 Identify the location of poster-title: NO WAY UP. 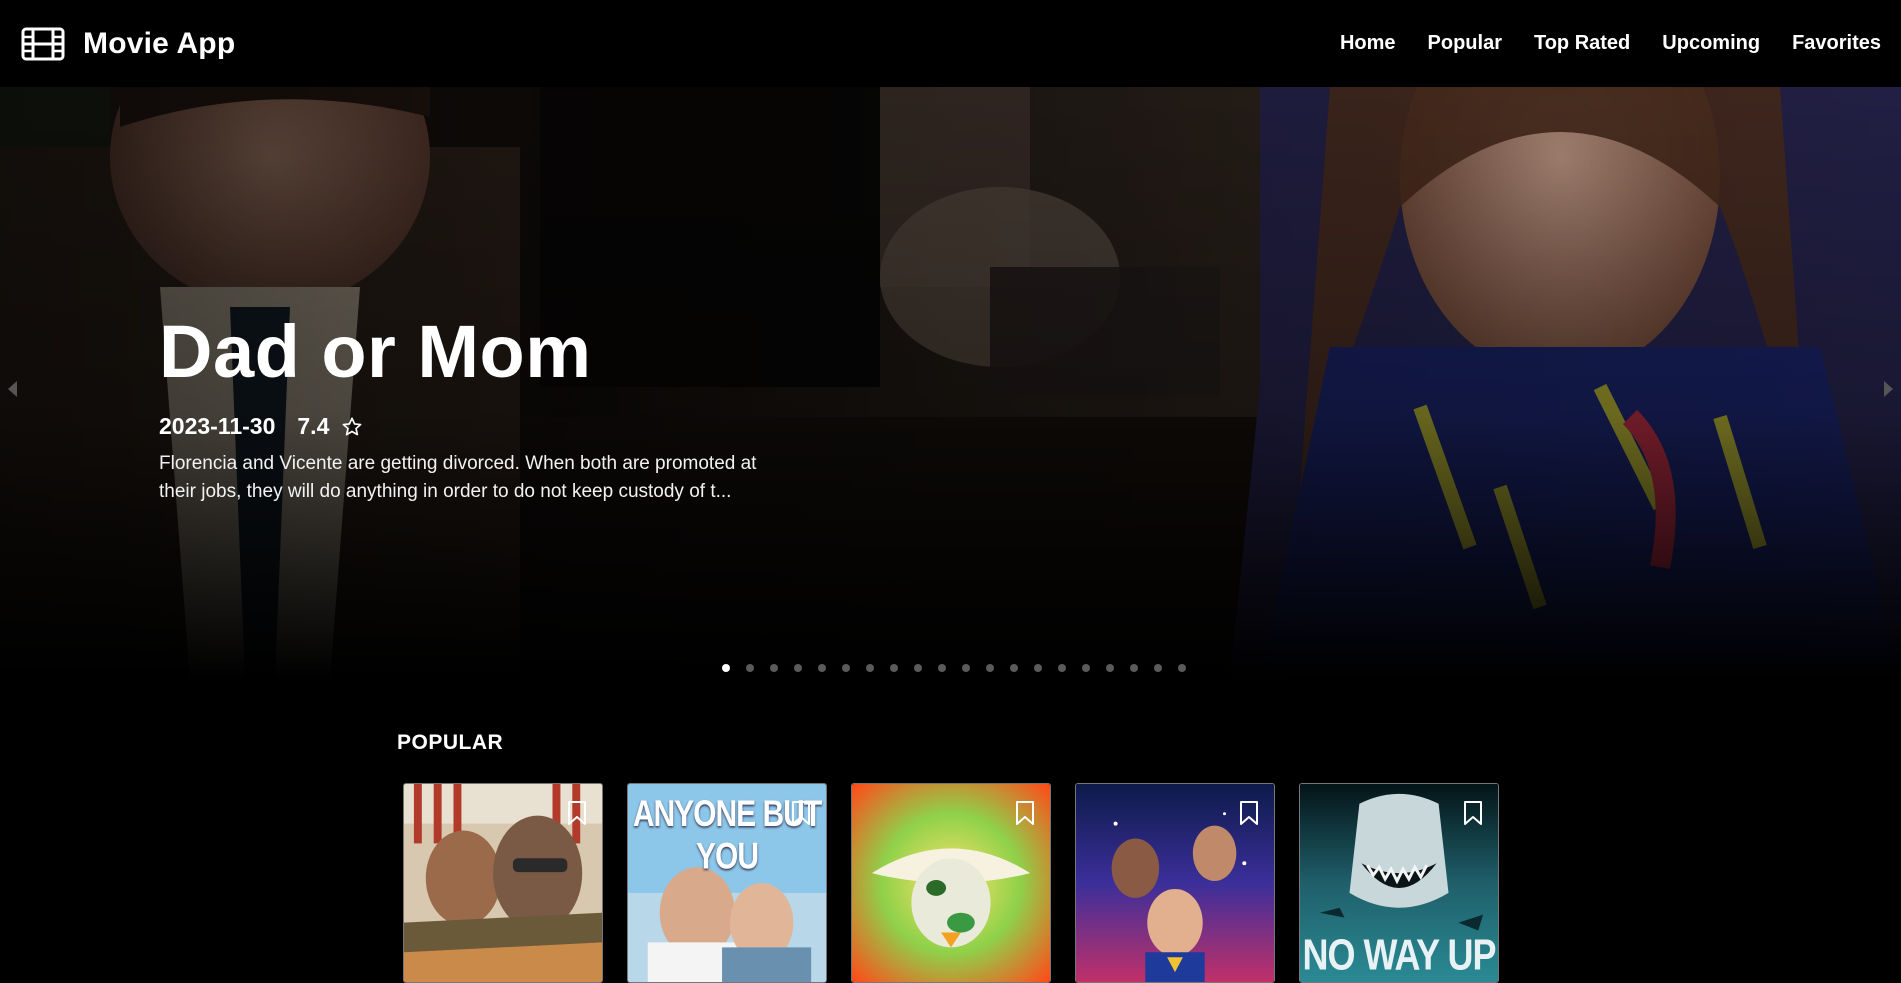
(1399, 954).